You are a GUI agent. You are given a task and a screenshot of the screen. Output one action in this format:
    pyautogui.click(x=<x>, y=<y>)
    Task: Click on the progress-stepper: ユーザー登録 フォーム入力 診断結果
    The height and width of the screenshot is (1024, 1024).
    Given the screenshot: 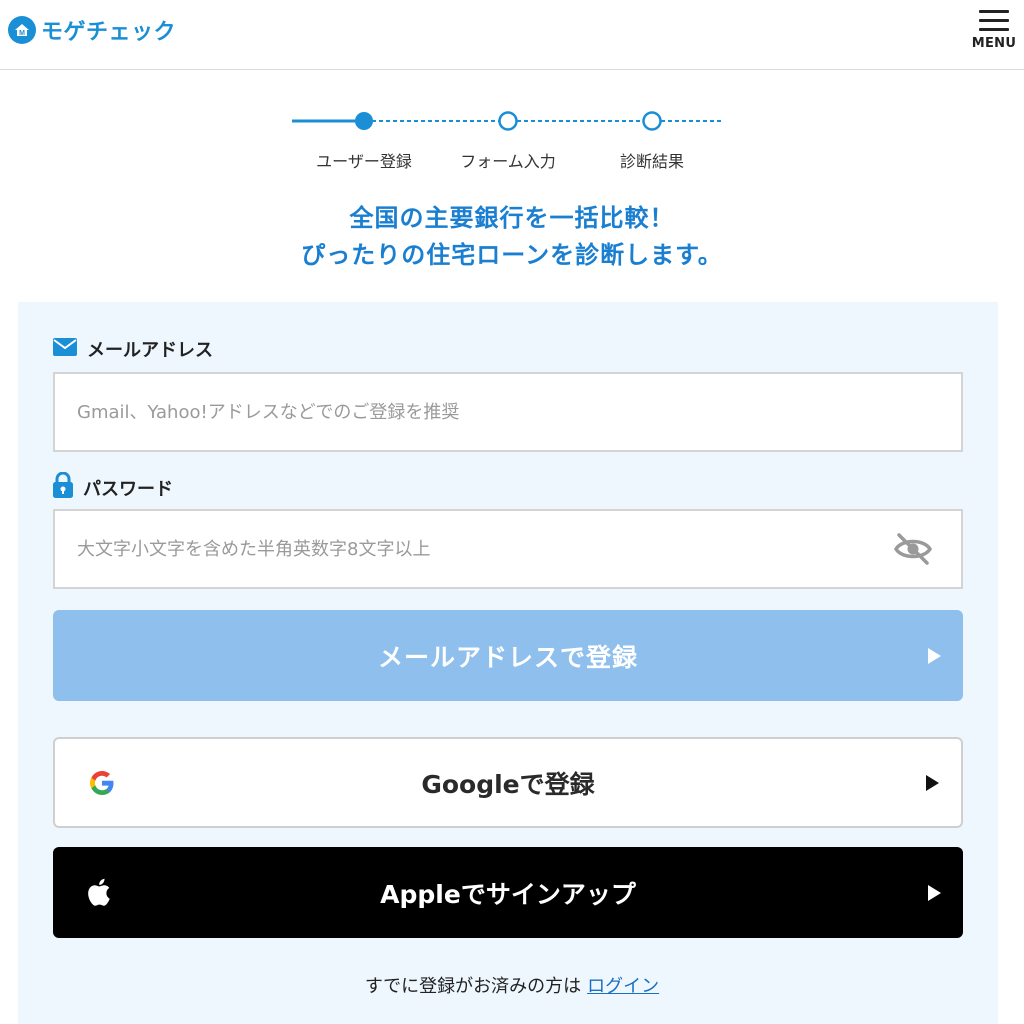 What is the action you would take?
    pyautogui.click(x=512, y=140)
    